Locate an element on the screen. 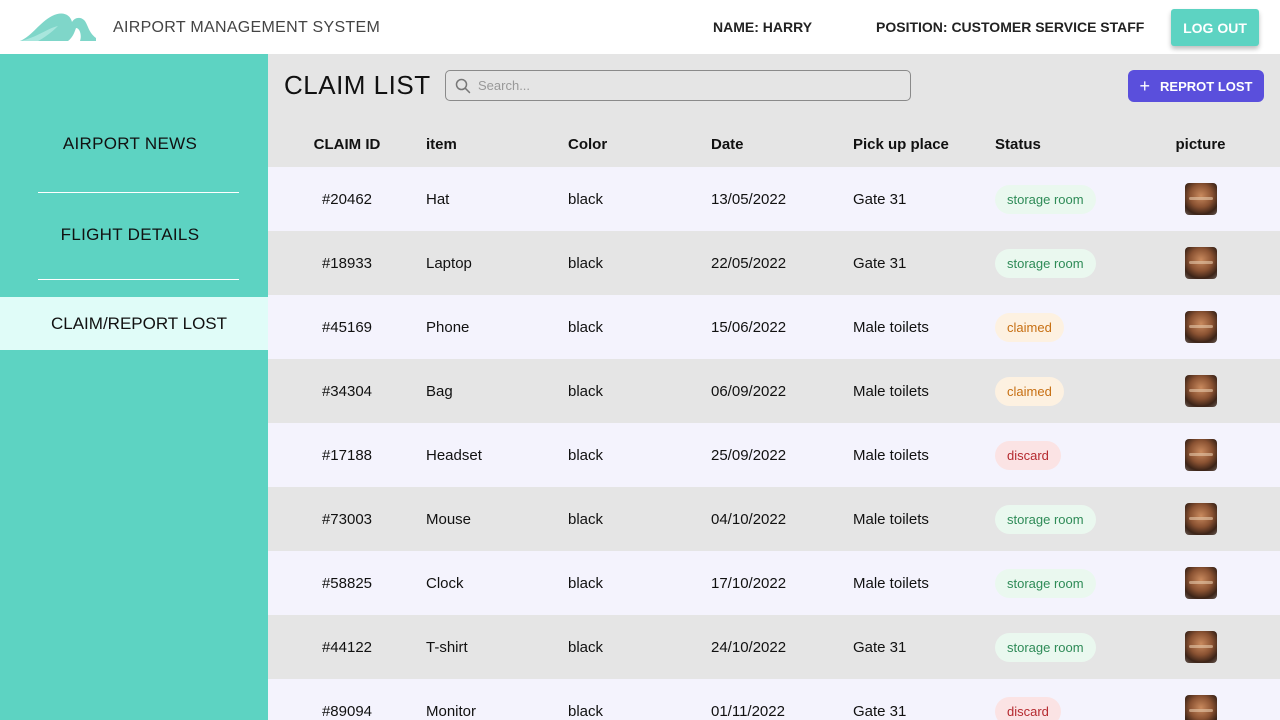 The width and height of the screenshot is (1280, 720). column-header-claim-id: CLAIM ID is located at coordinates (347, 144).